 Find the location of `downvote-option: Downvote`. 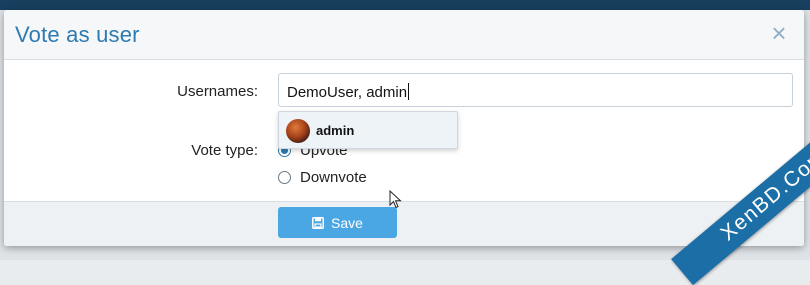

downvote-option: Downvote is located at coordinates (322, 177).